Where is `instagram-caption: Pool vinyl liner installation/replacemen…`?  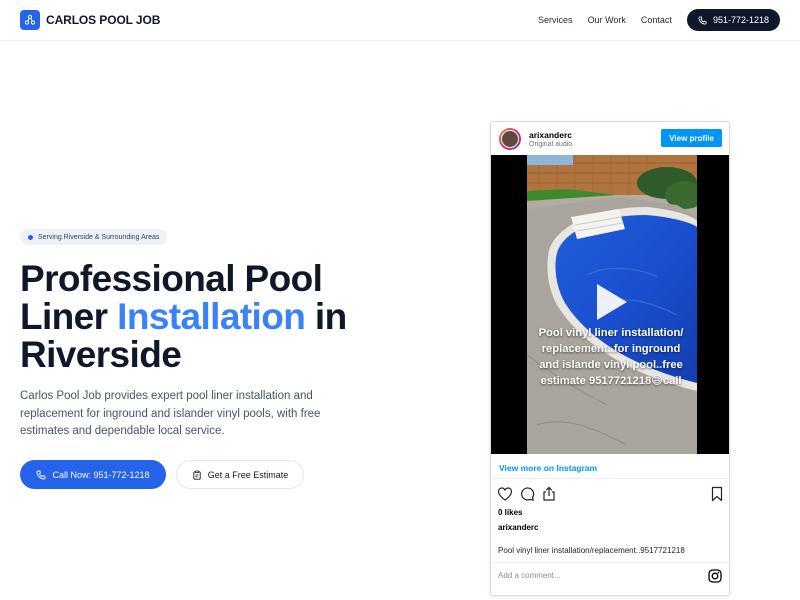 instagram-caption: Pool vinyl liner installation/replacemen… is located at coordinates (591, 550).